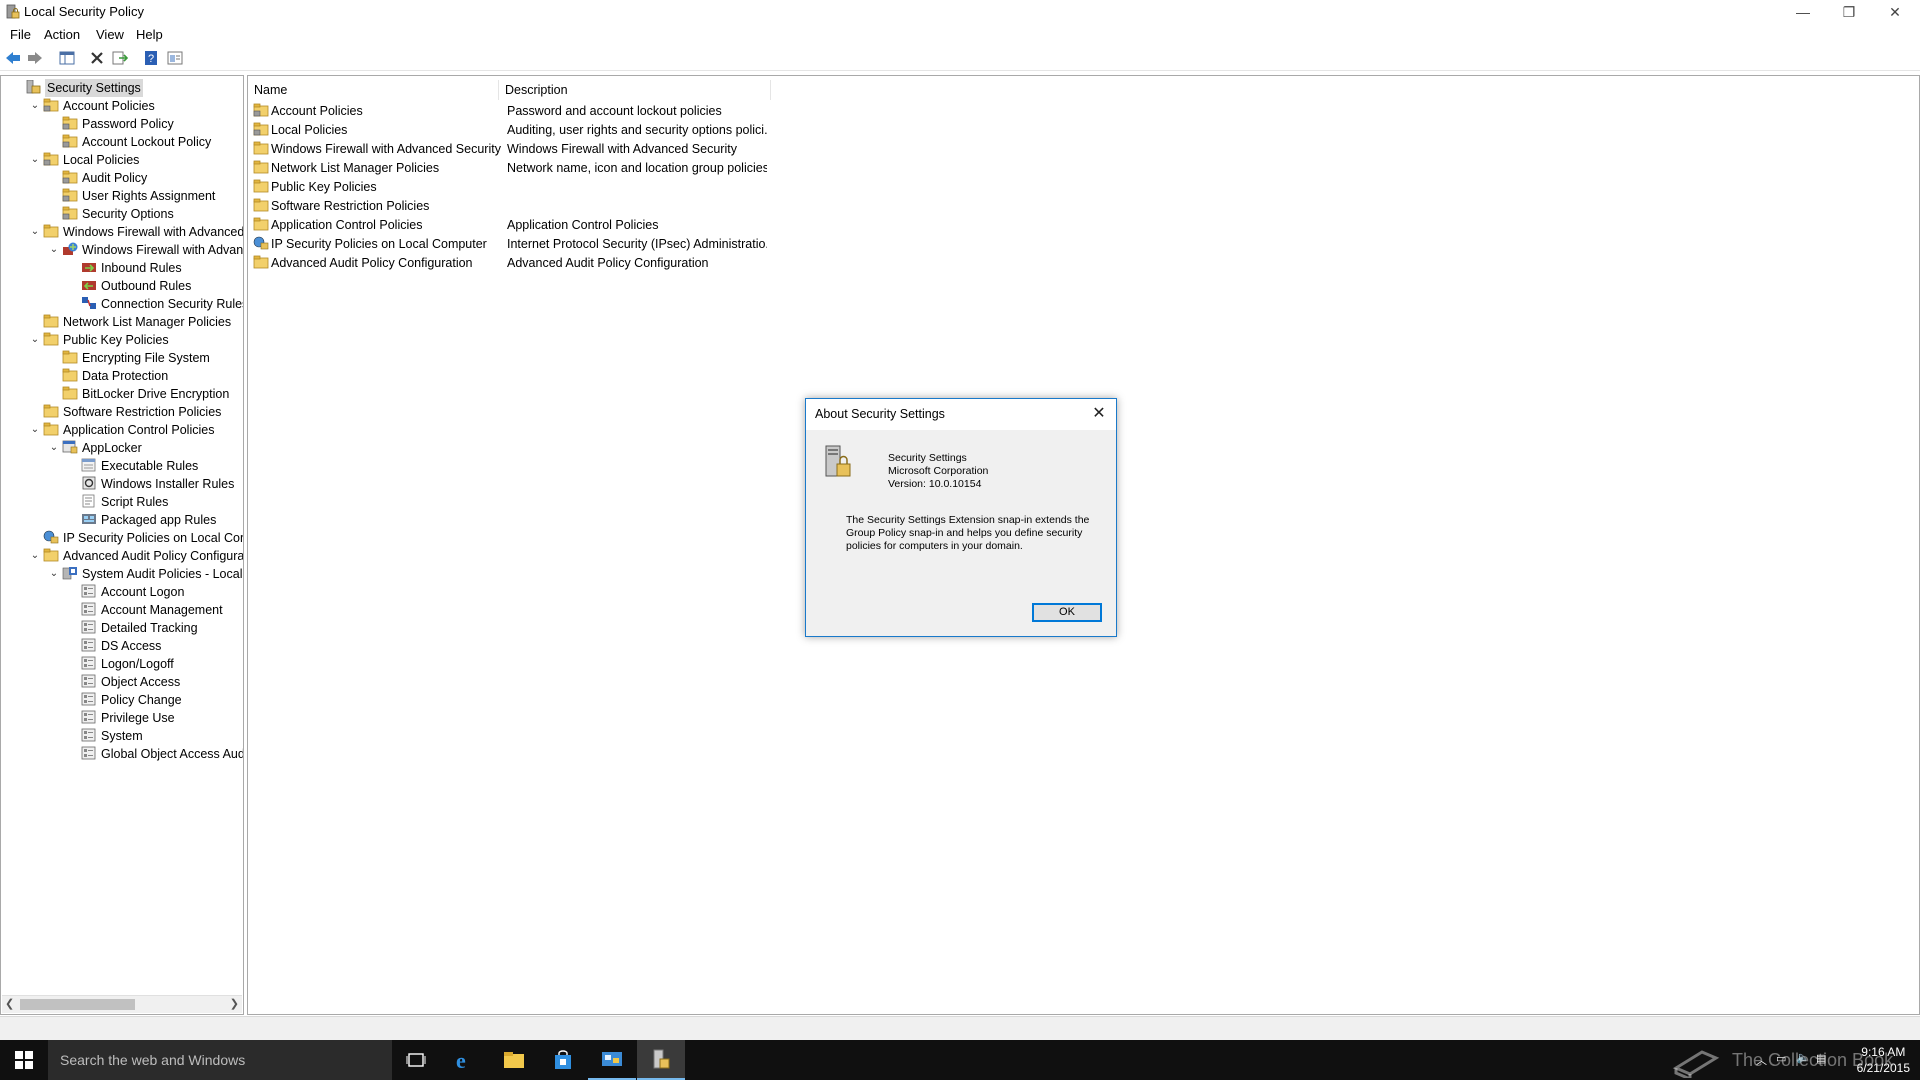  Describe the element at coordinates (635, 90) in the screenshot. I see `column-header-description: Description` at that location.